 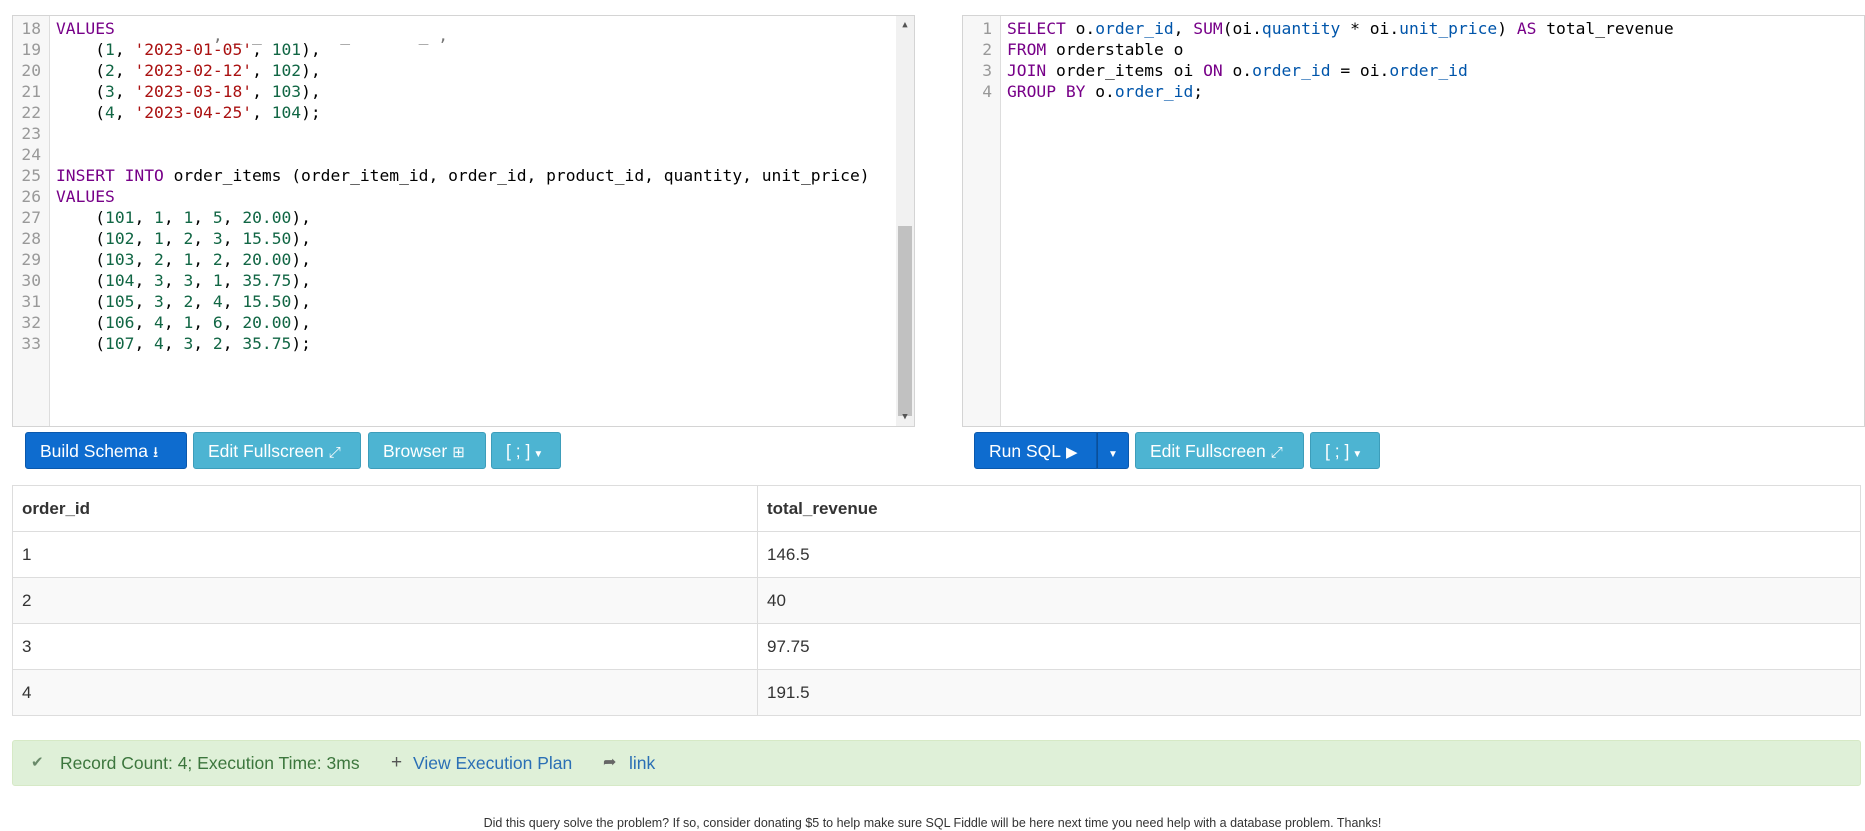 What do you see at coordinates (31, 343) in the screenshot?
I see `line-number: 33` at bounding box center [31, 343].